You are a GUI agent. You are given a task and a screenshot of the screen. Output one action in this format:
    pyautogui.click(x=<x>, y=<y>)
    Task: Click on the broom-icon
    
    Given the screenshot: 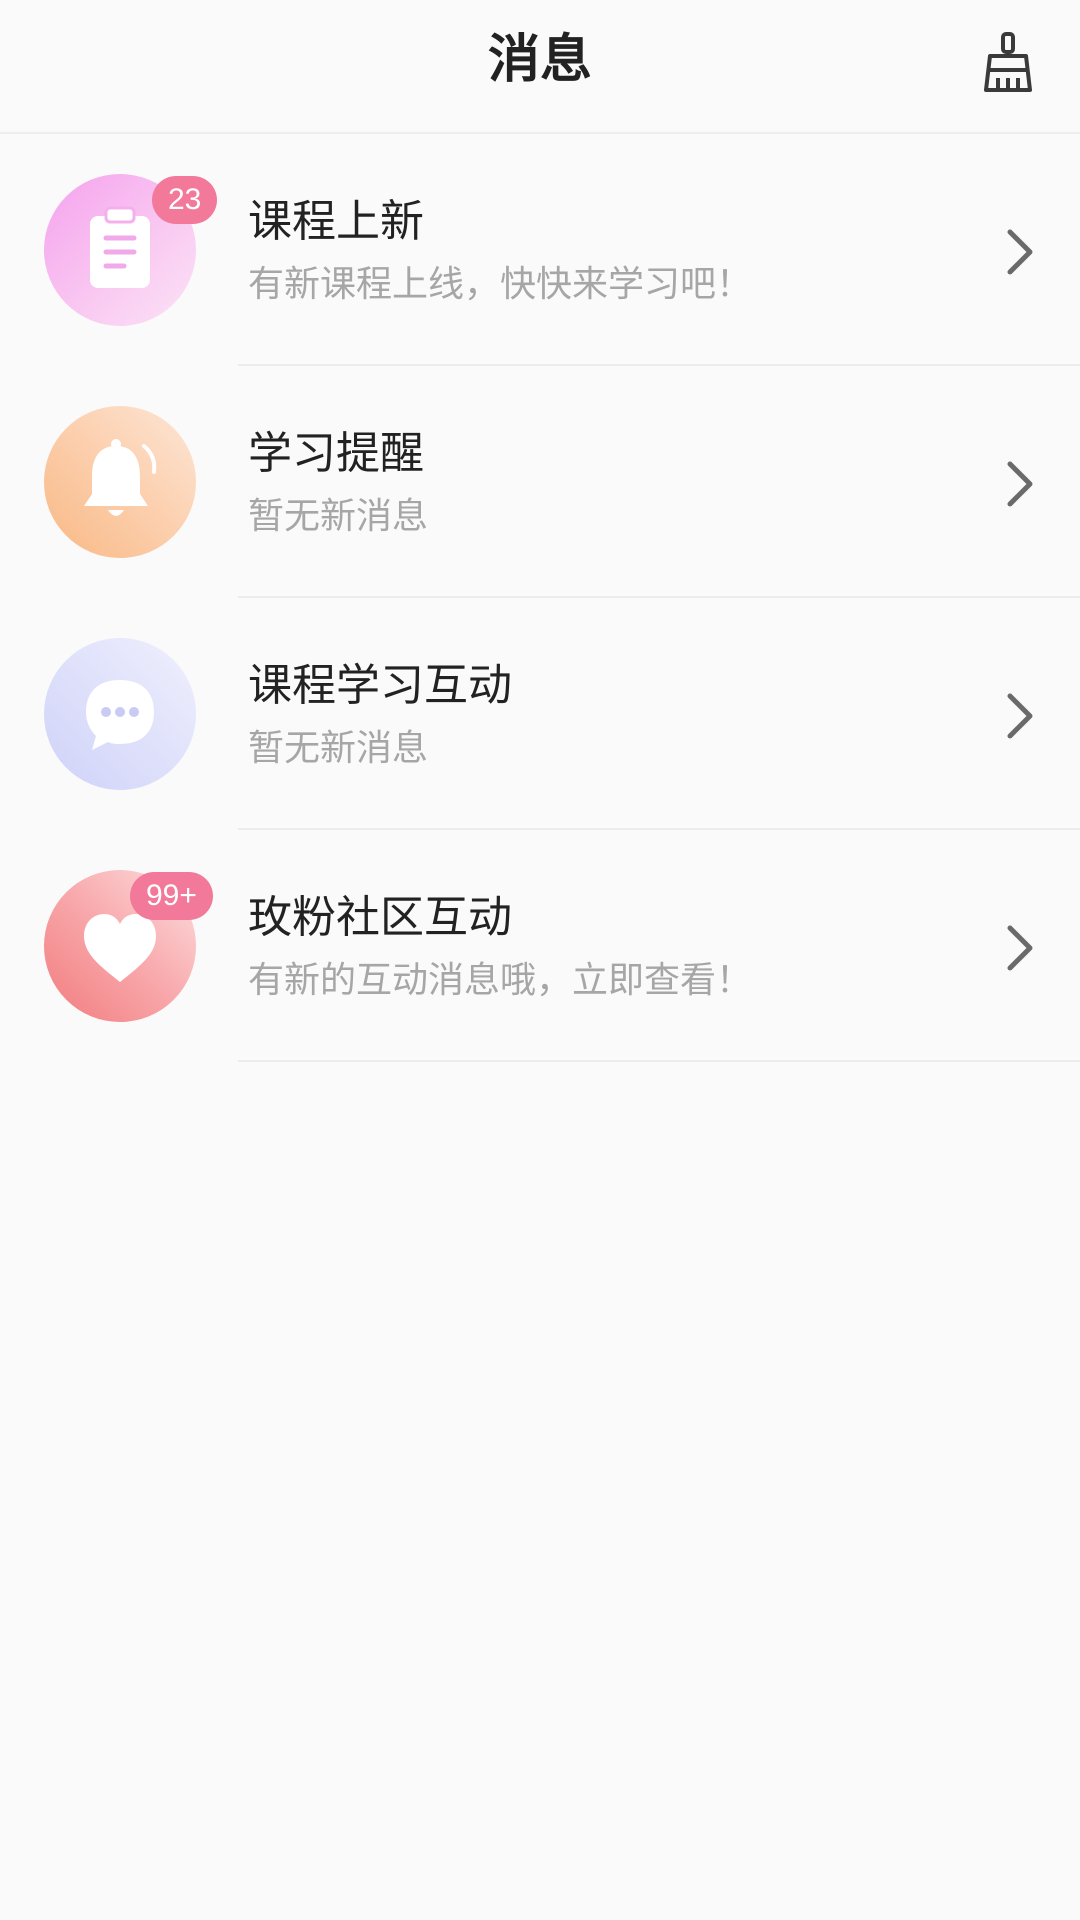 What is the action you would take?
    pyautogui.click(x=1008, y=62)
    